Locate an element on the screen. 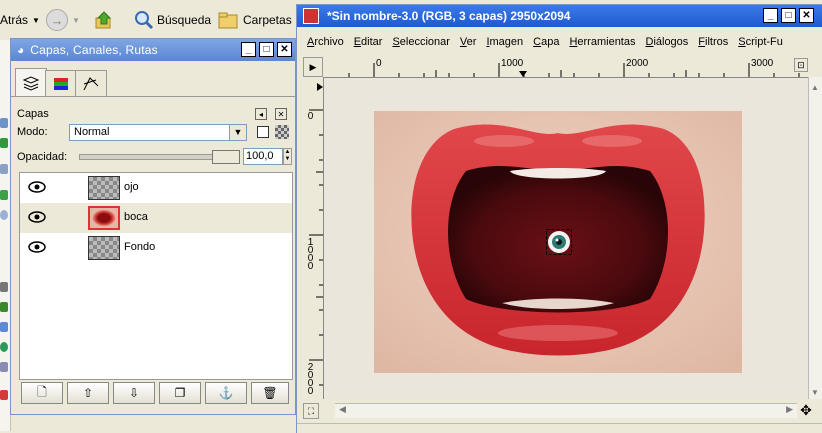 The image size is (822, 433). scroll-up-icon: ▲ is located at coordinates (815, 87).